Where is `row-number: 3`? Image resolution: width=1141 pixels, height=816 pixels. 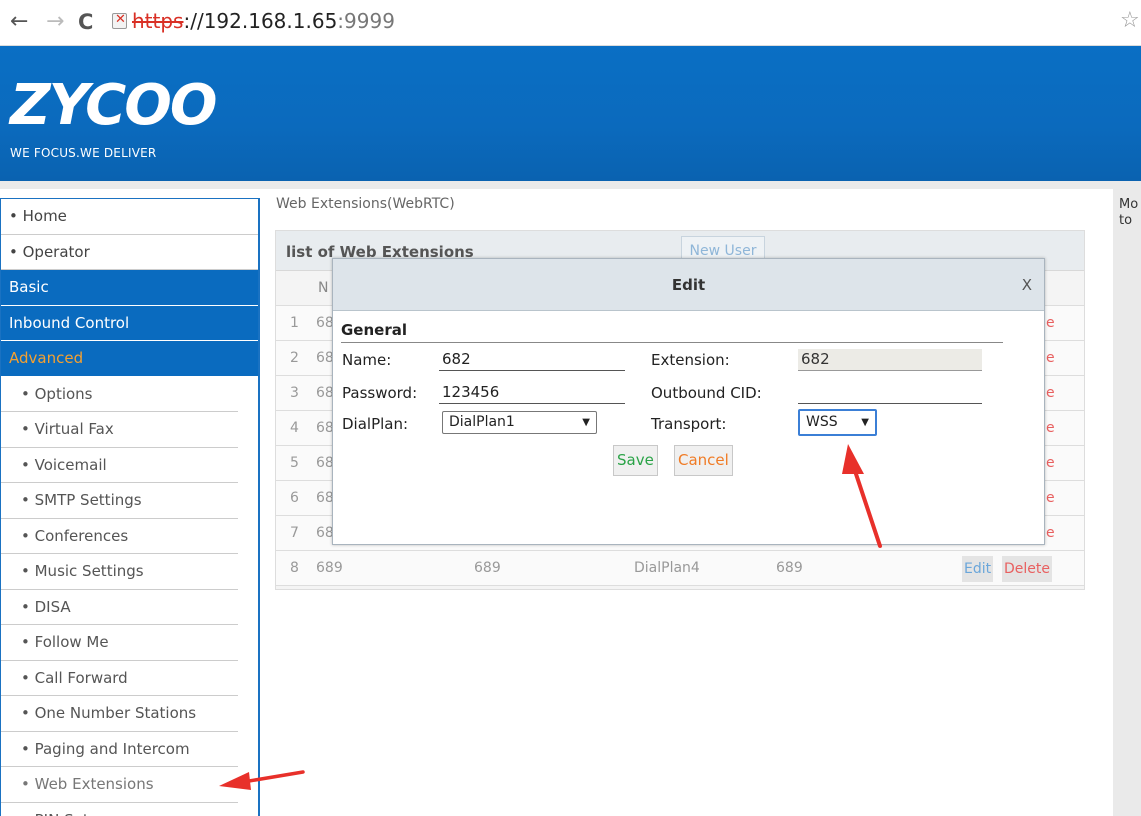
row-number: 3 is located at coordinates (294, 393).